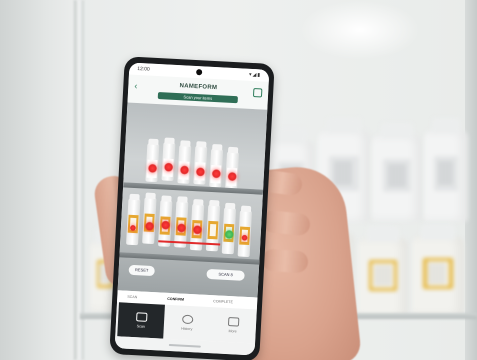  Describe the element at coordinates (176, 299) in the screenshot. I see `step-2: CONFIRM` at that location.